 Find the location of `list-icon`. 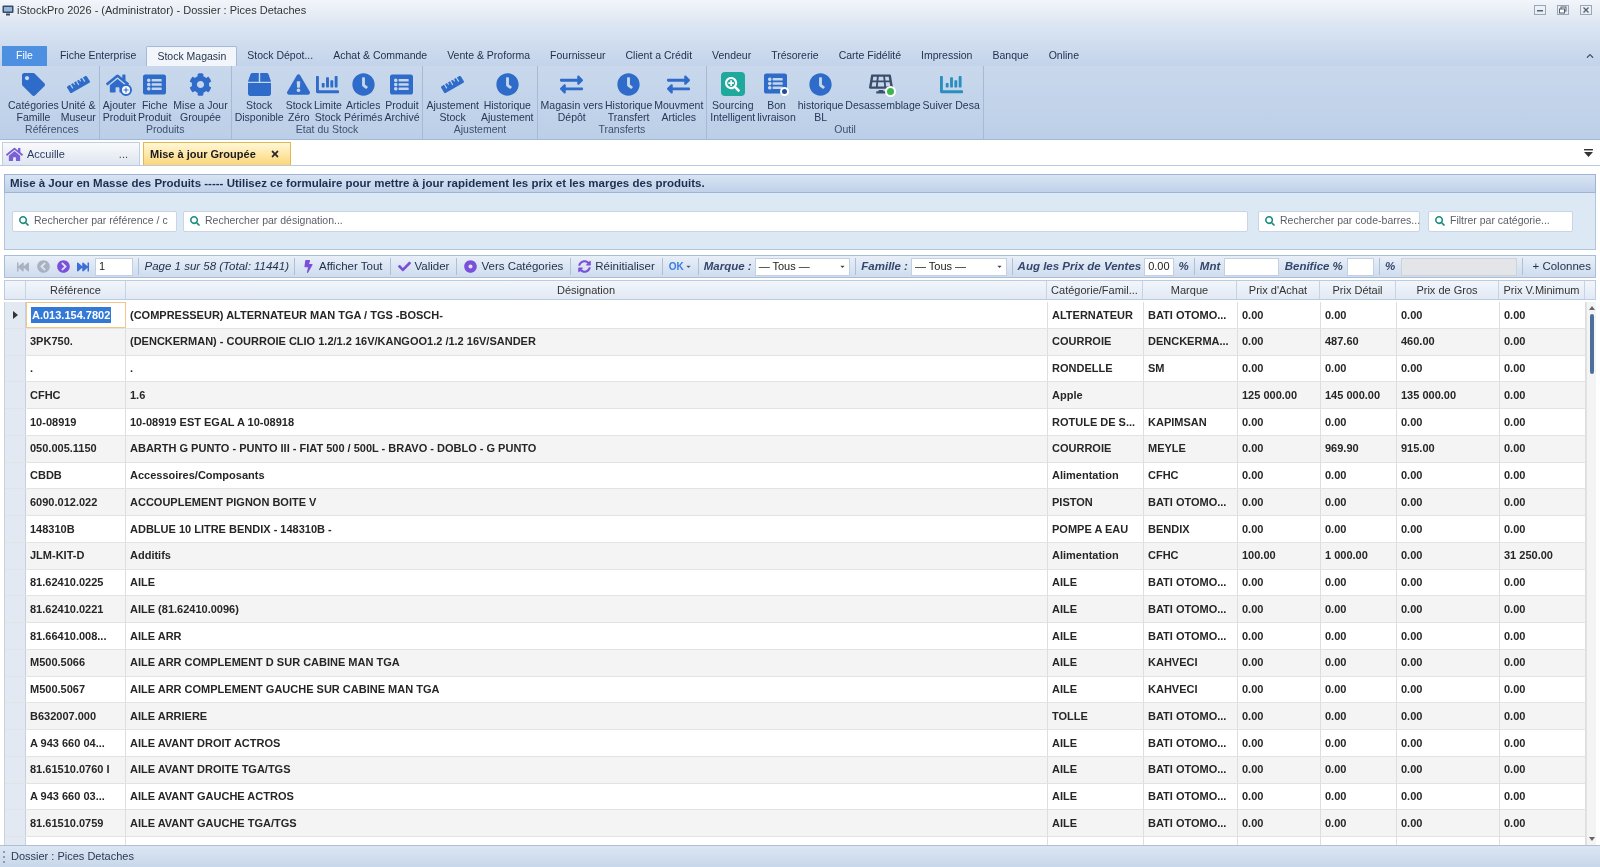

list-icon is located at coordinates (402, 84).